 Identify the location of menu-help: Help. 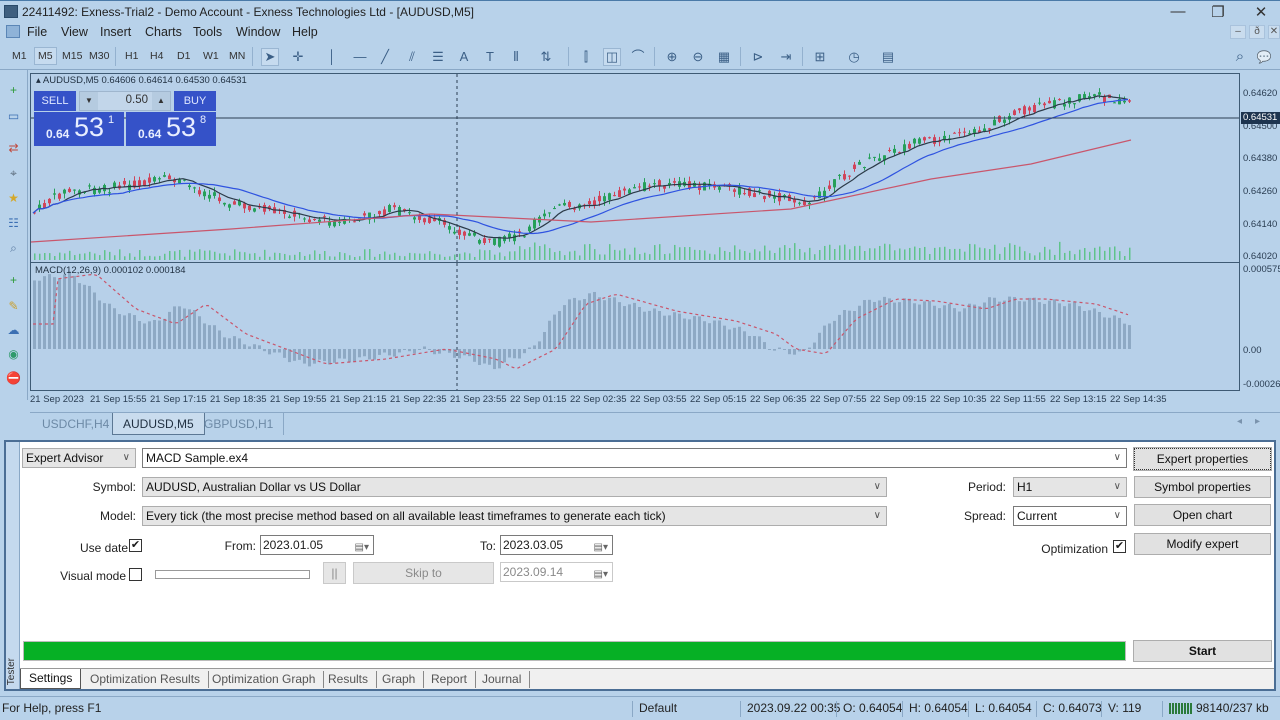
(305, 32).